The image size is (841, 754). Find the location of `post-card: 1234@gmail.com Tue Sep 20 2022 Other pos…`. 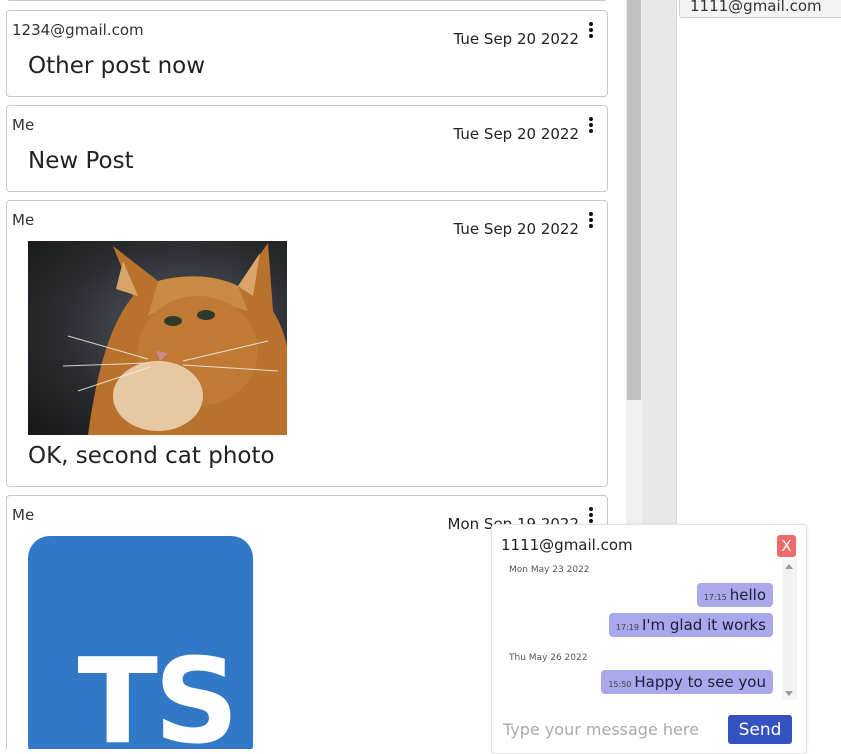

post-card: 1234@gmail.com Tue Sep 20 2022 Other pos… is located at coordinates (307, 53).